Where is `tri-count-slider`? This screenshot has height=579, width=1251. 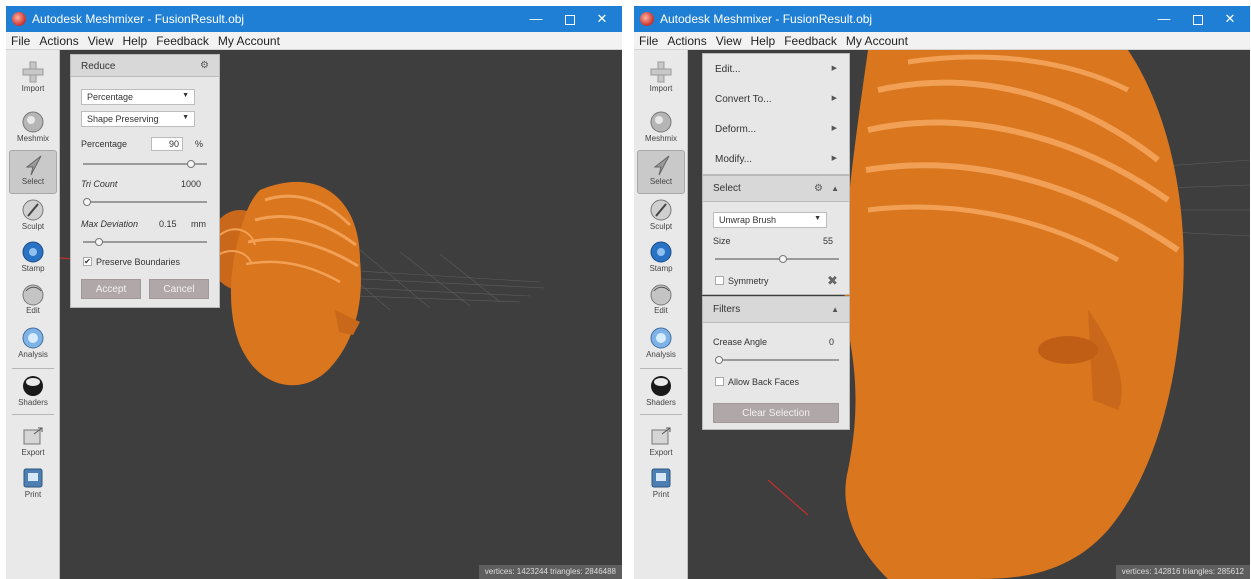
tri-count-slider is located at coordinates (145, 202).